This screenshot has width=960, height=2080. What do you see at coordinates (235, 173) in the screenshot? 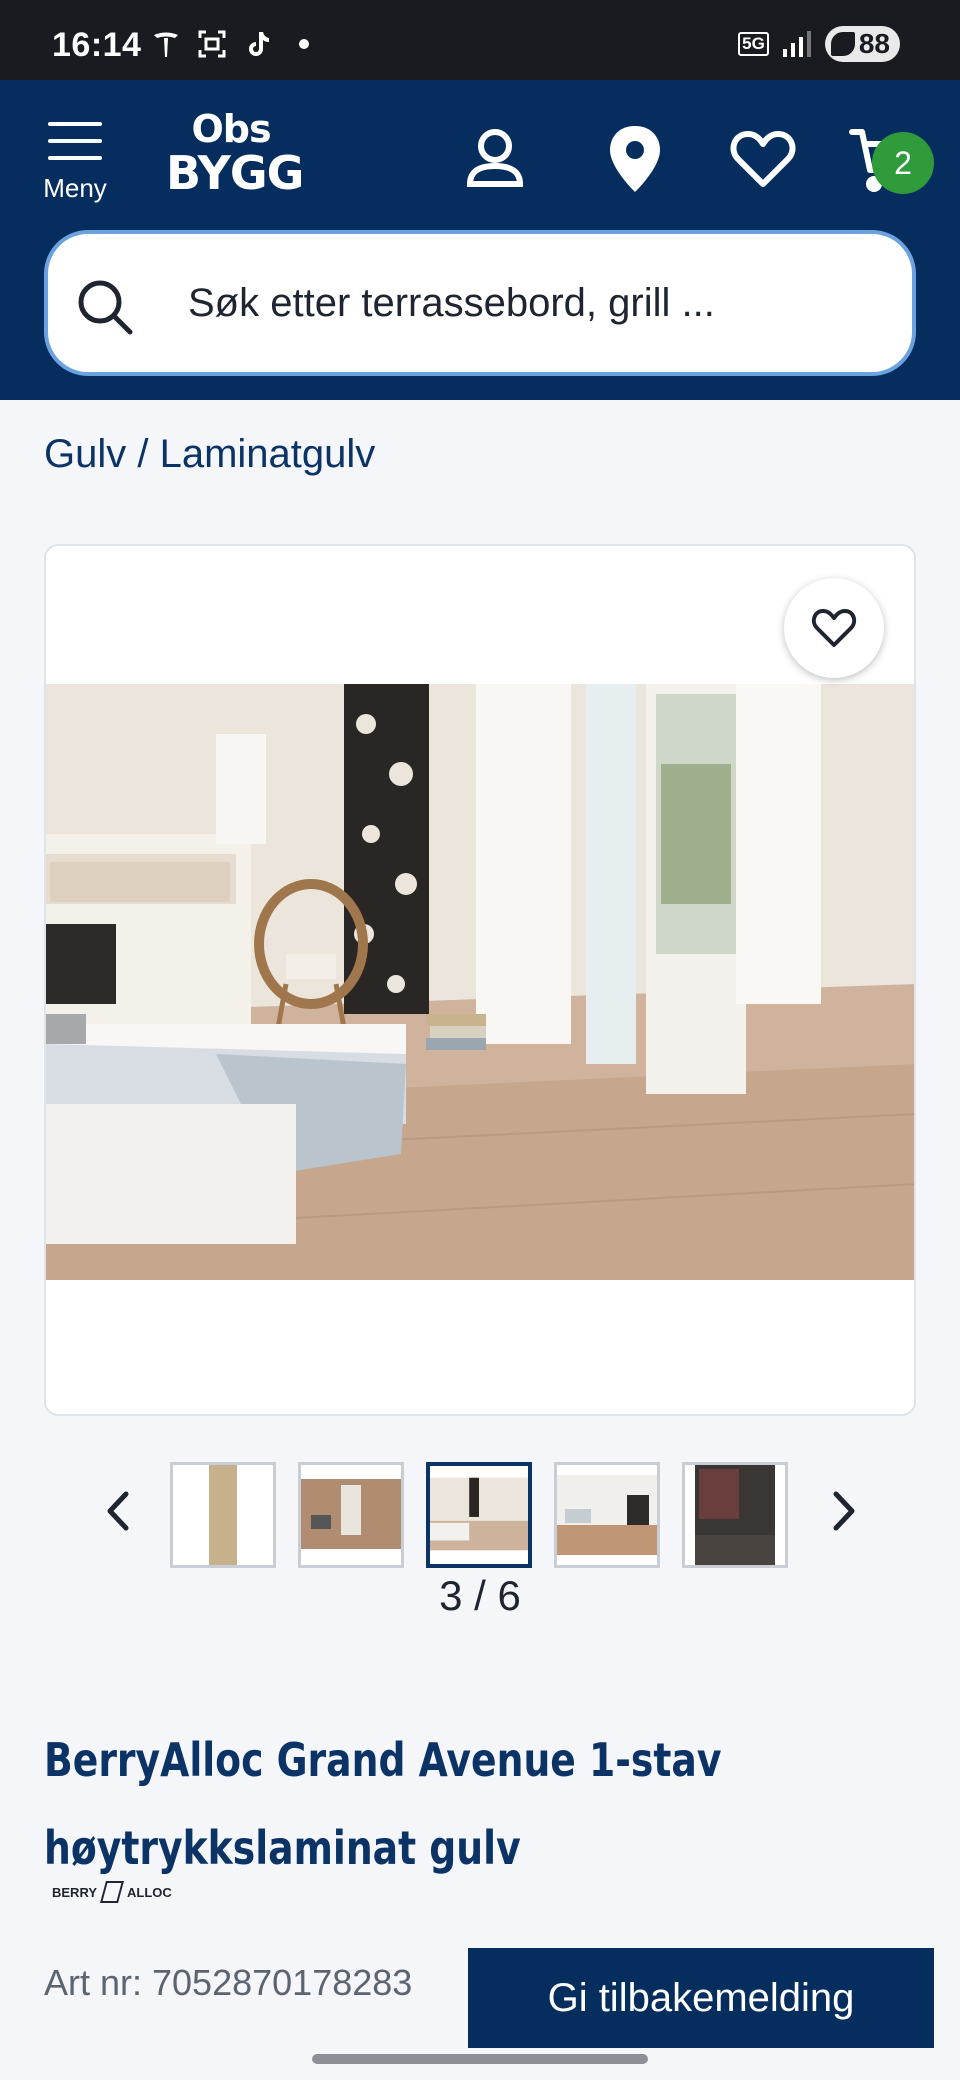
I see `logo-line-2: BYGG` at bounding box center [235, 173].